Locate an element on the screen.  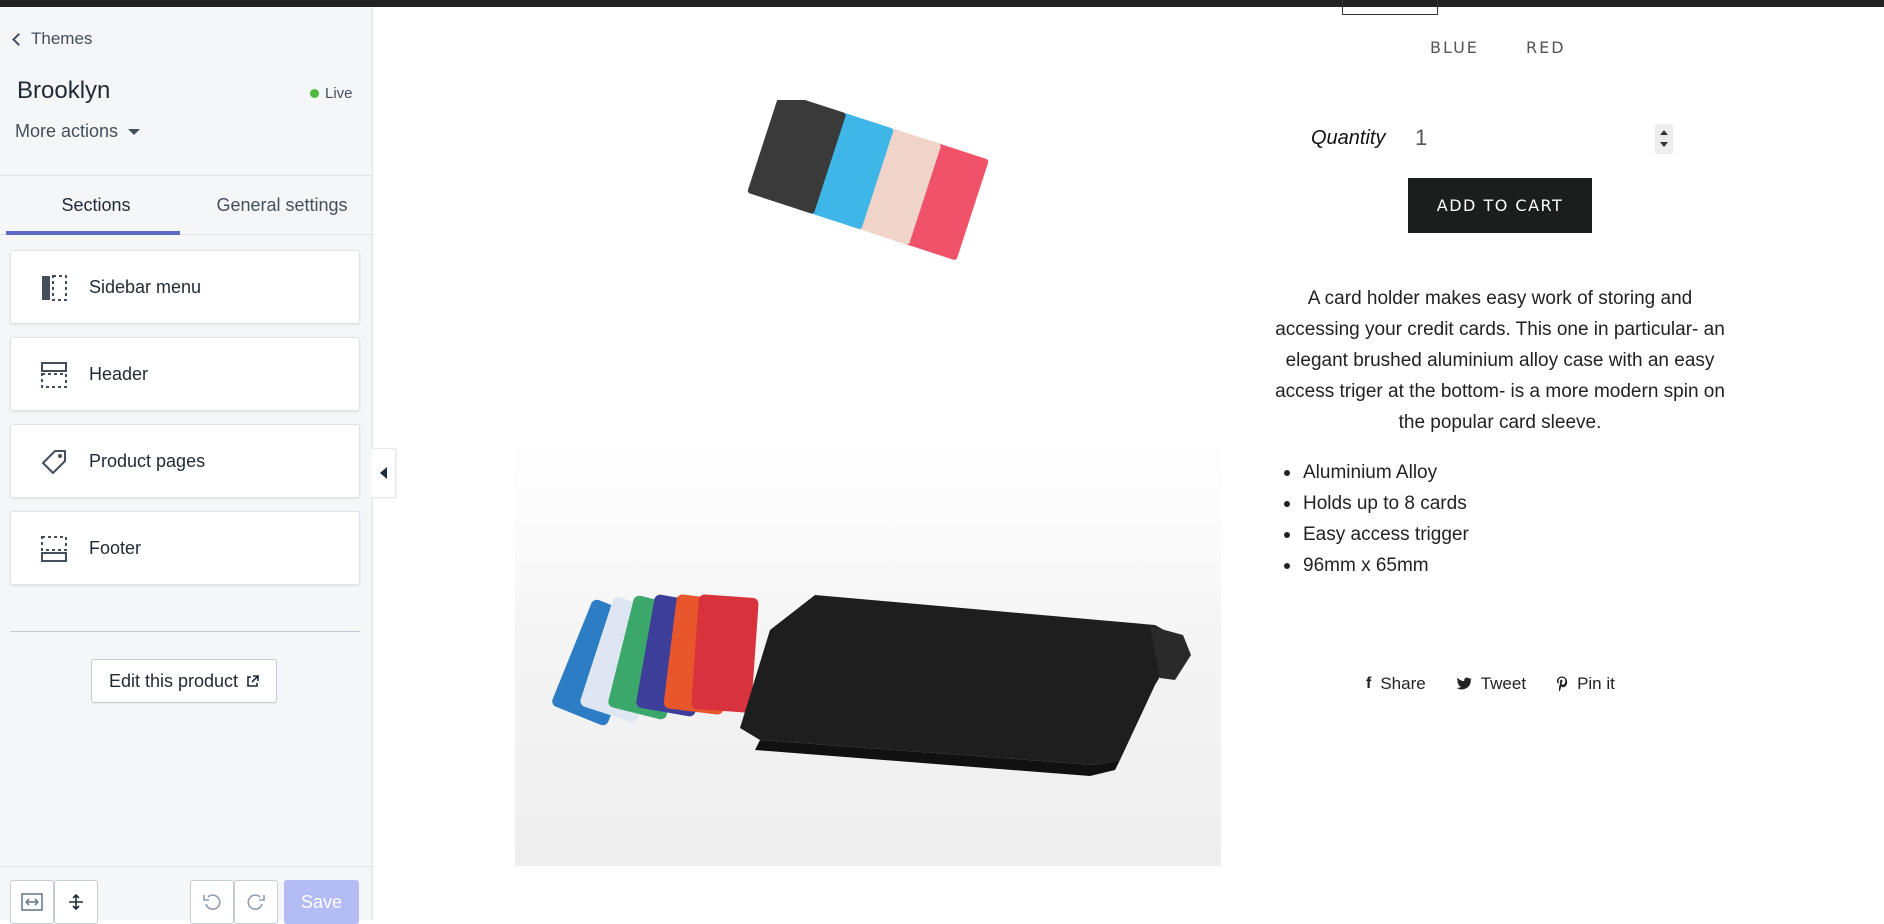
theme-name: Brooklyn is located at coordinates (64, 90).